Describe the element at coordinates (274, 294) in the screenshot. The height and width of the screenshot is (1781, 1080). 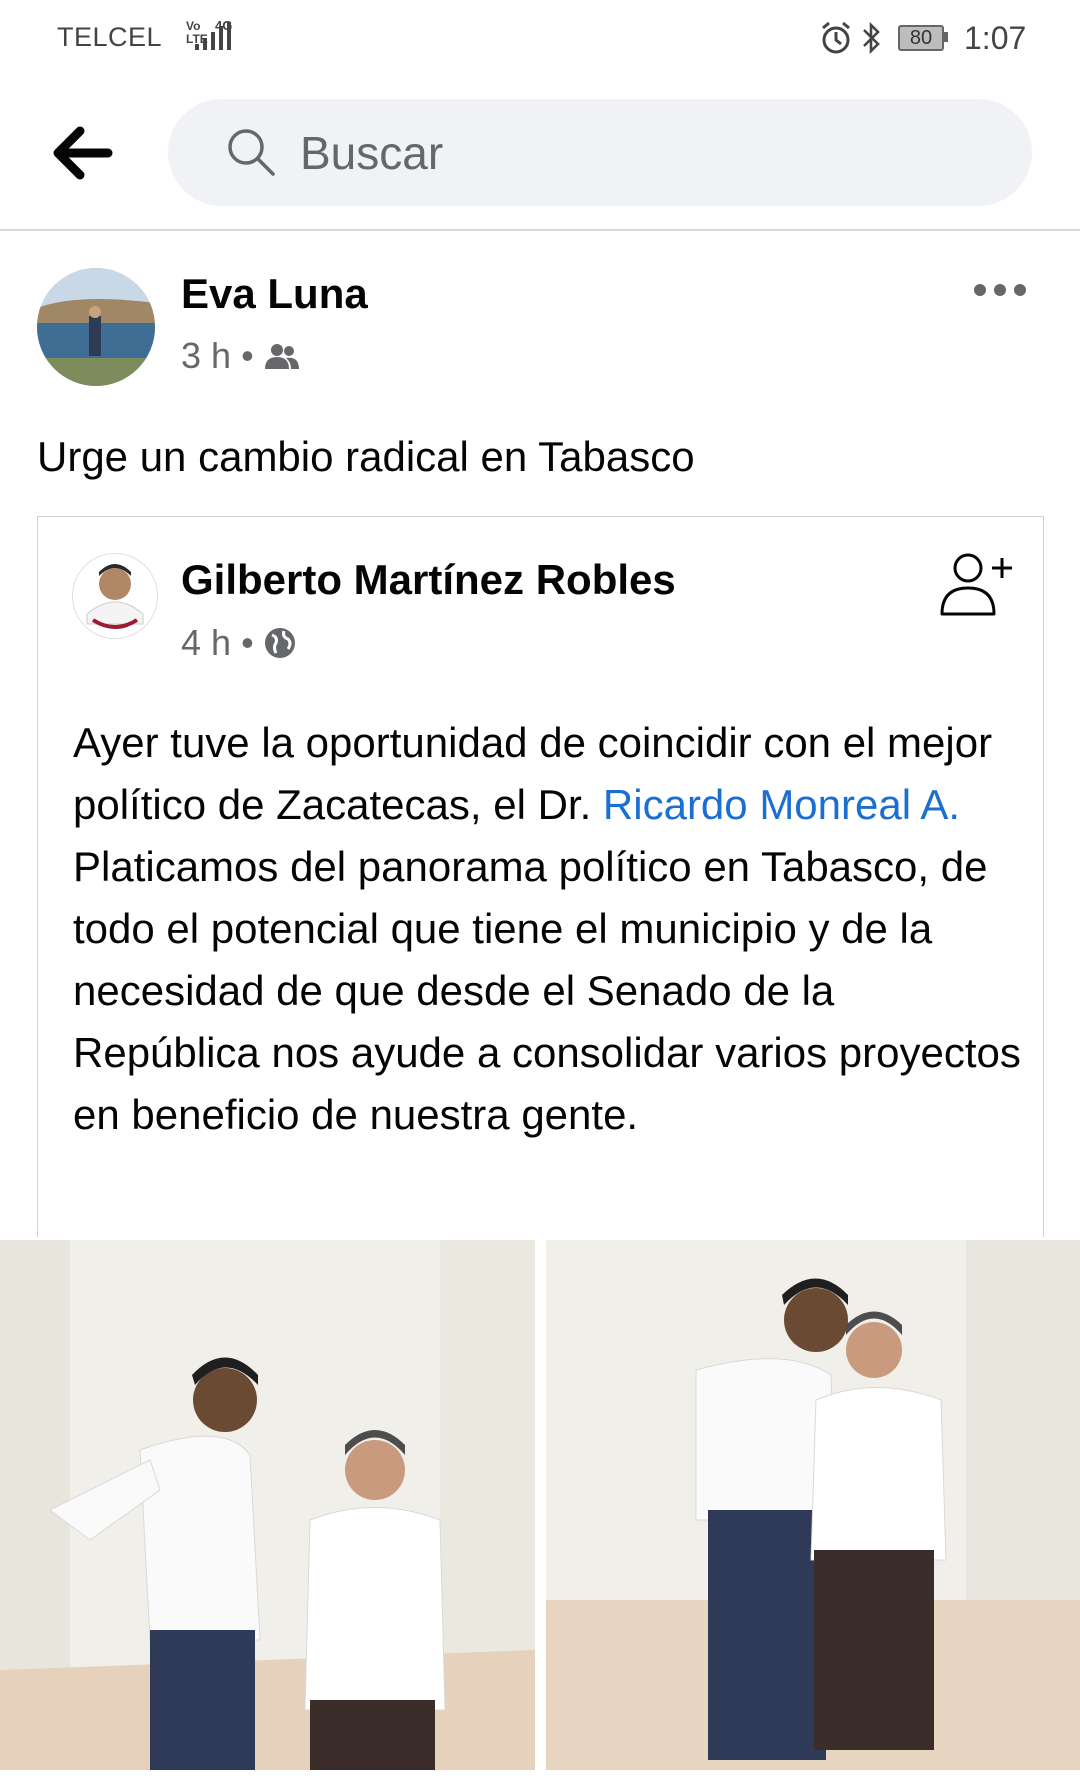
I see `post-author-name: Eva Luna` at that location.